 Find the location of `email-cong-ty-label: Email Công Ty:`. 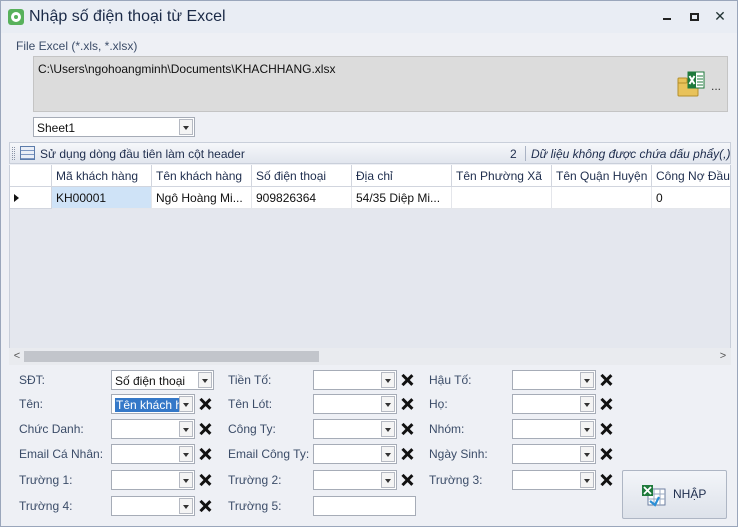

email-cong-ty-label: Email Công Ty: is located at coordinates (269, 454).